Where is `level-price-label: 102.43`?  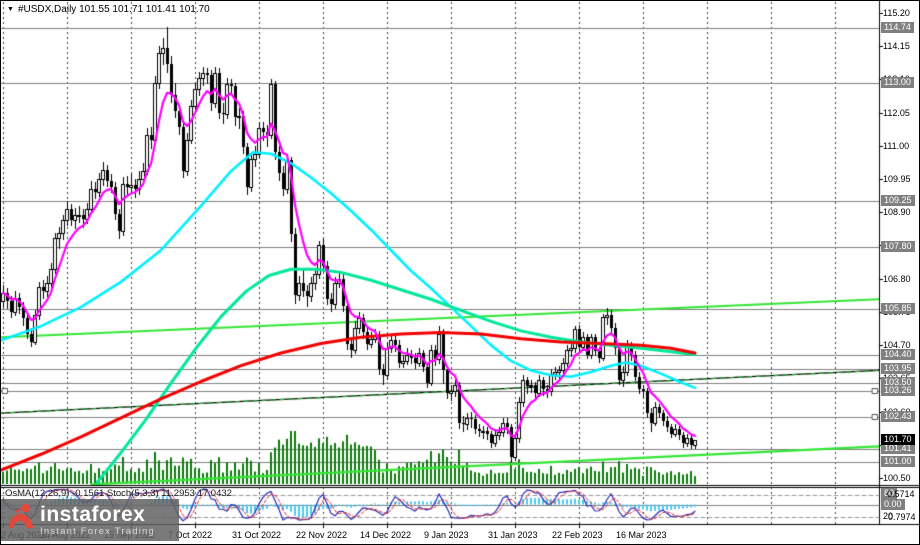
level-price-label: 102.43 is located at coordinates (898, 416).